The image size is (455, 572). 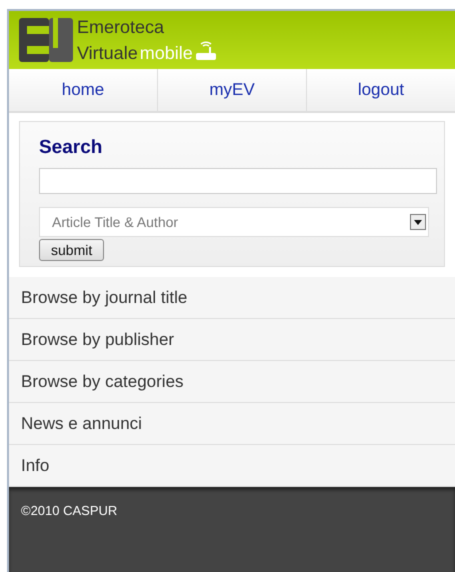 What do you see at coordinates (232, 382) in the screenshot?
I see `menu-item: Browse by categories` at bounding box center [232, 382].